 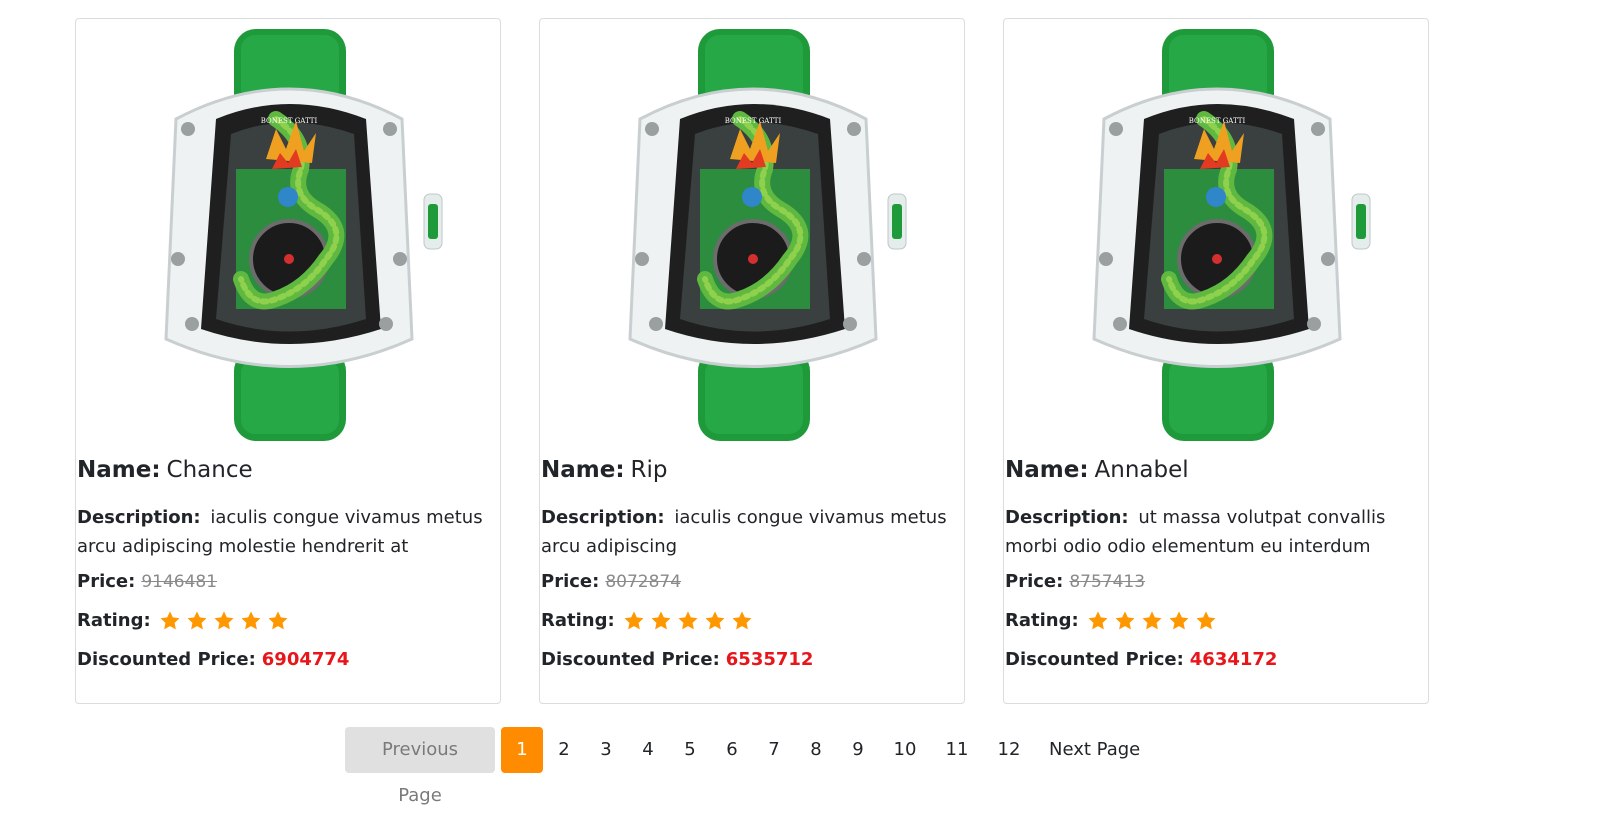 I want to click on page-9-button: 9, so click(x=858, y=750).